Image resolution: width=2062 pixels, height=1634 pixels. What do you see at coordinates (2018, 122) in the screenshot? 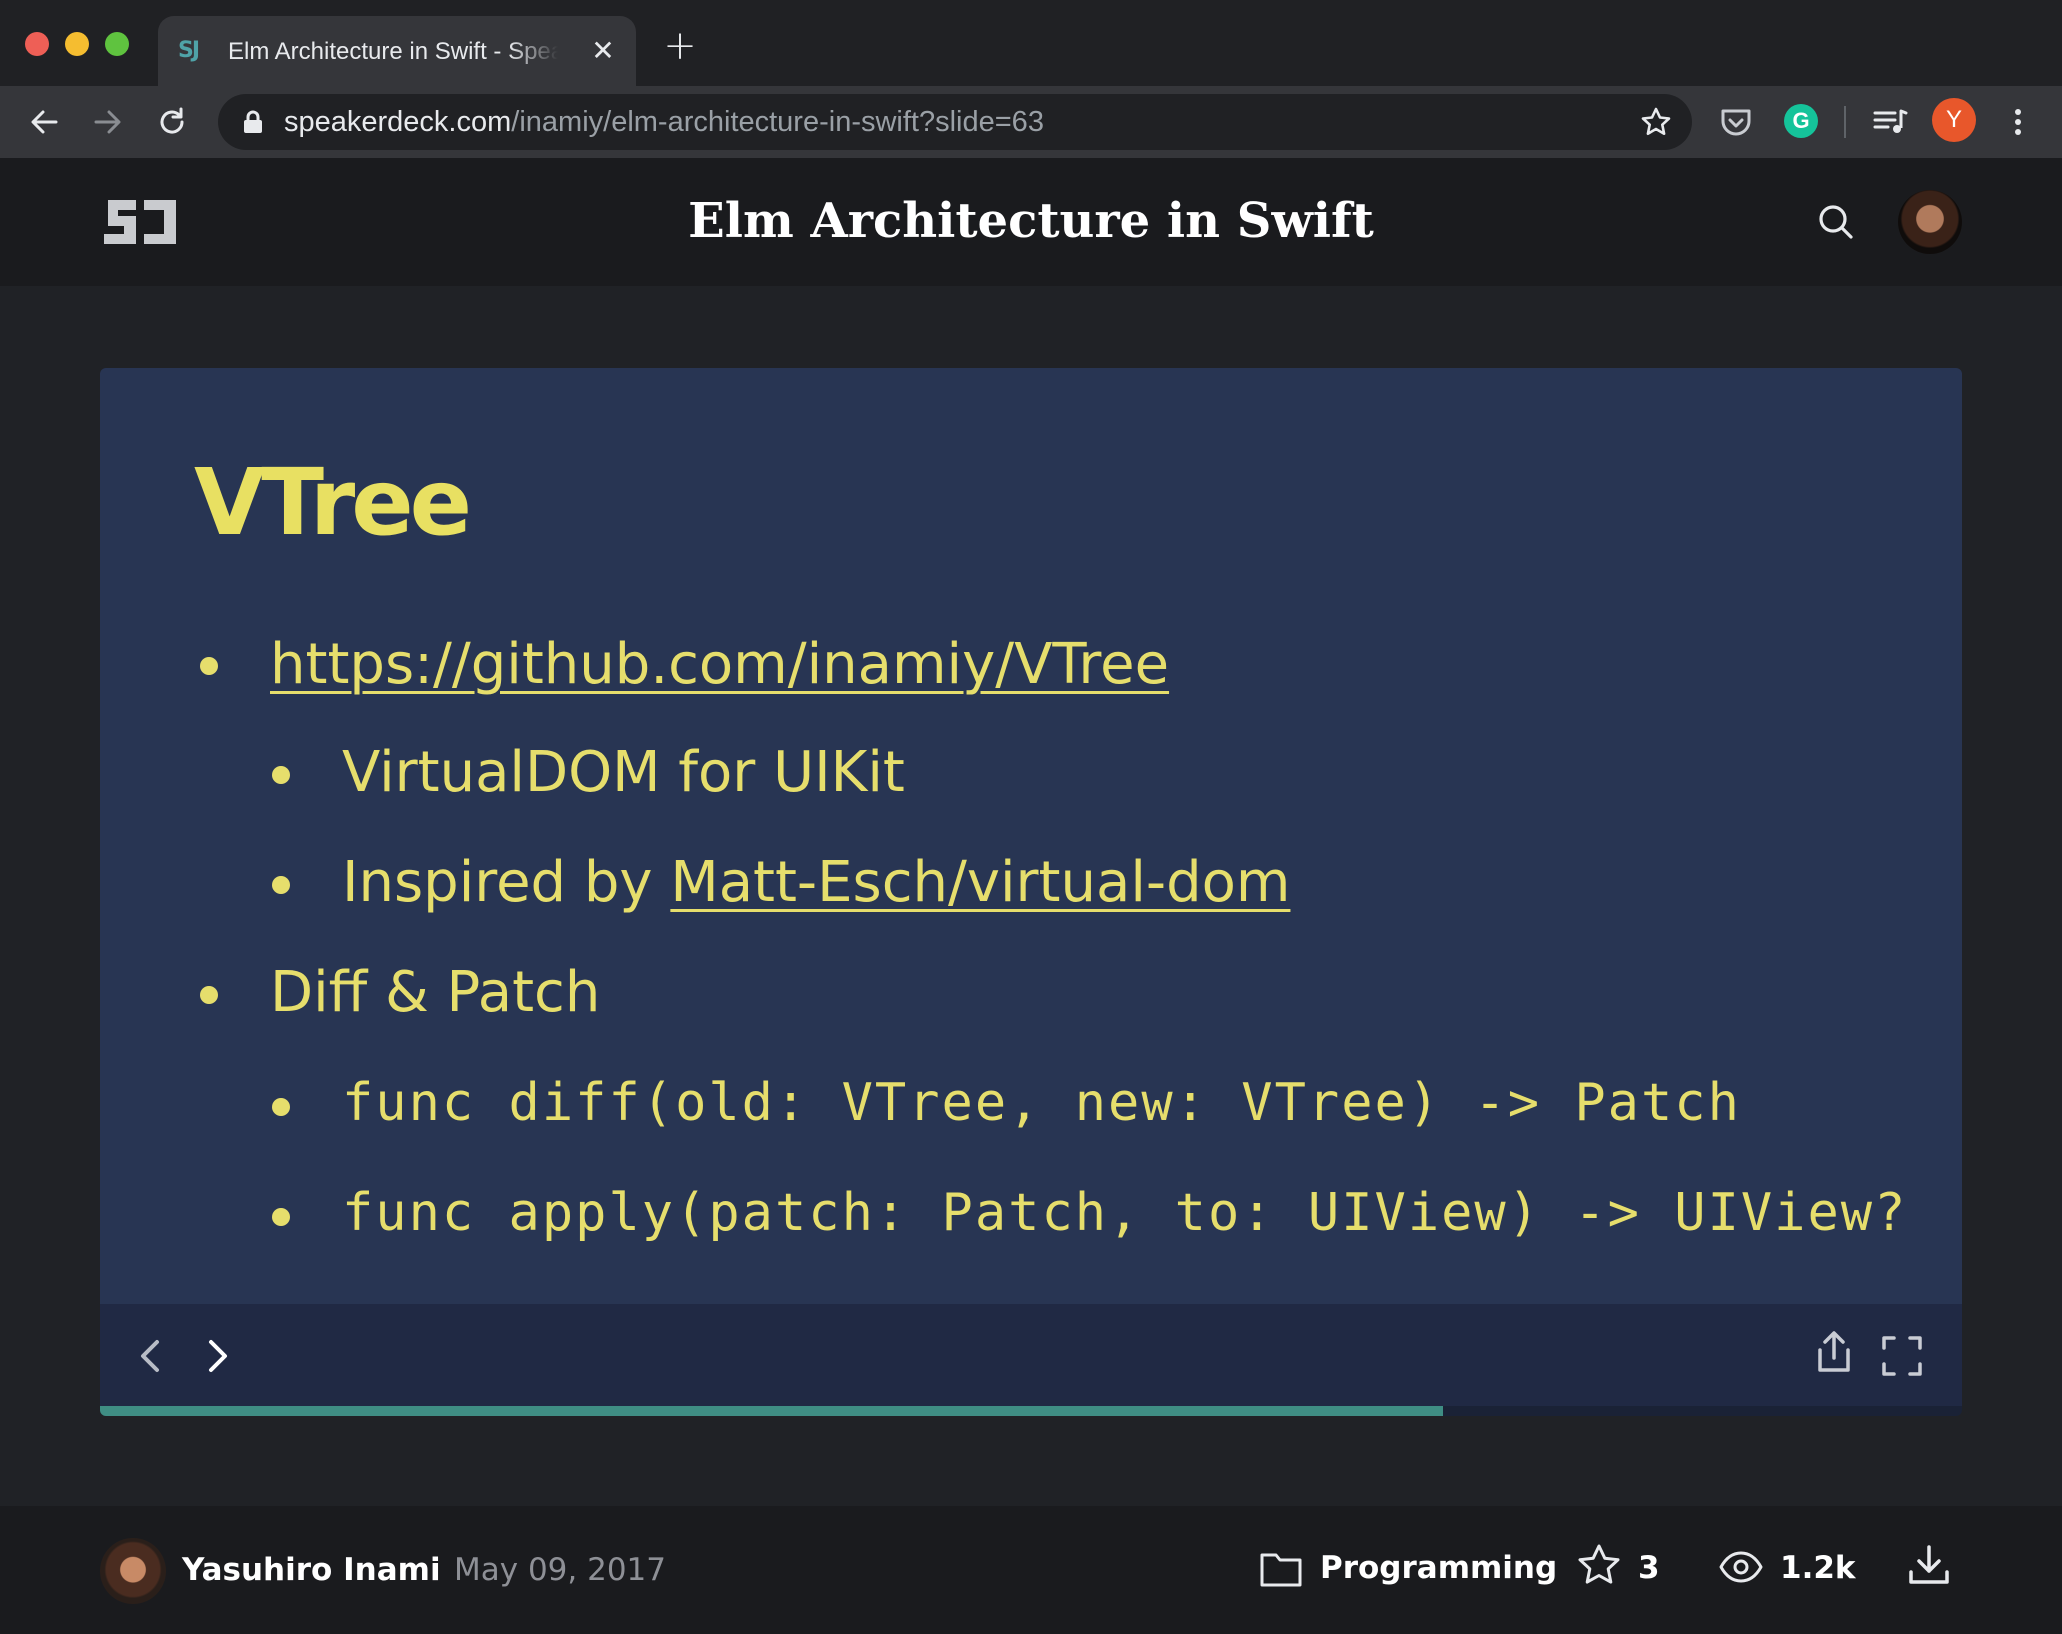
I see `kebab-menu-icon` at bounding box center [2018, 122].